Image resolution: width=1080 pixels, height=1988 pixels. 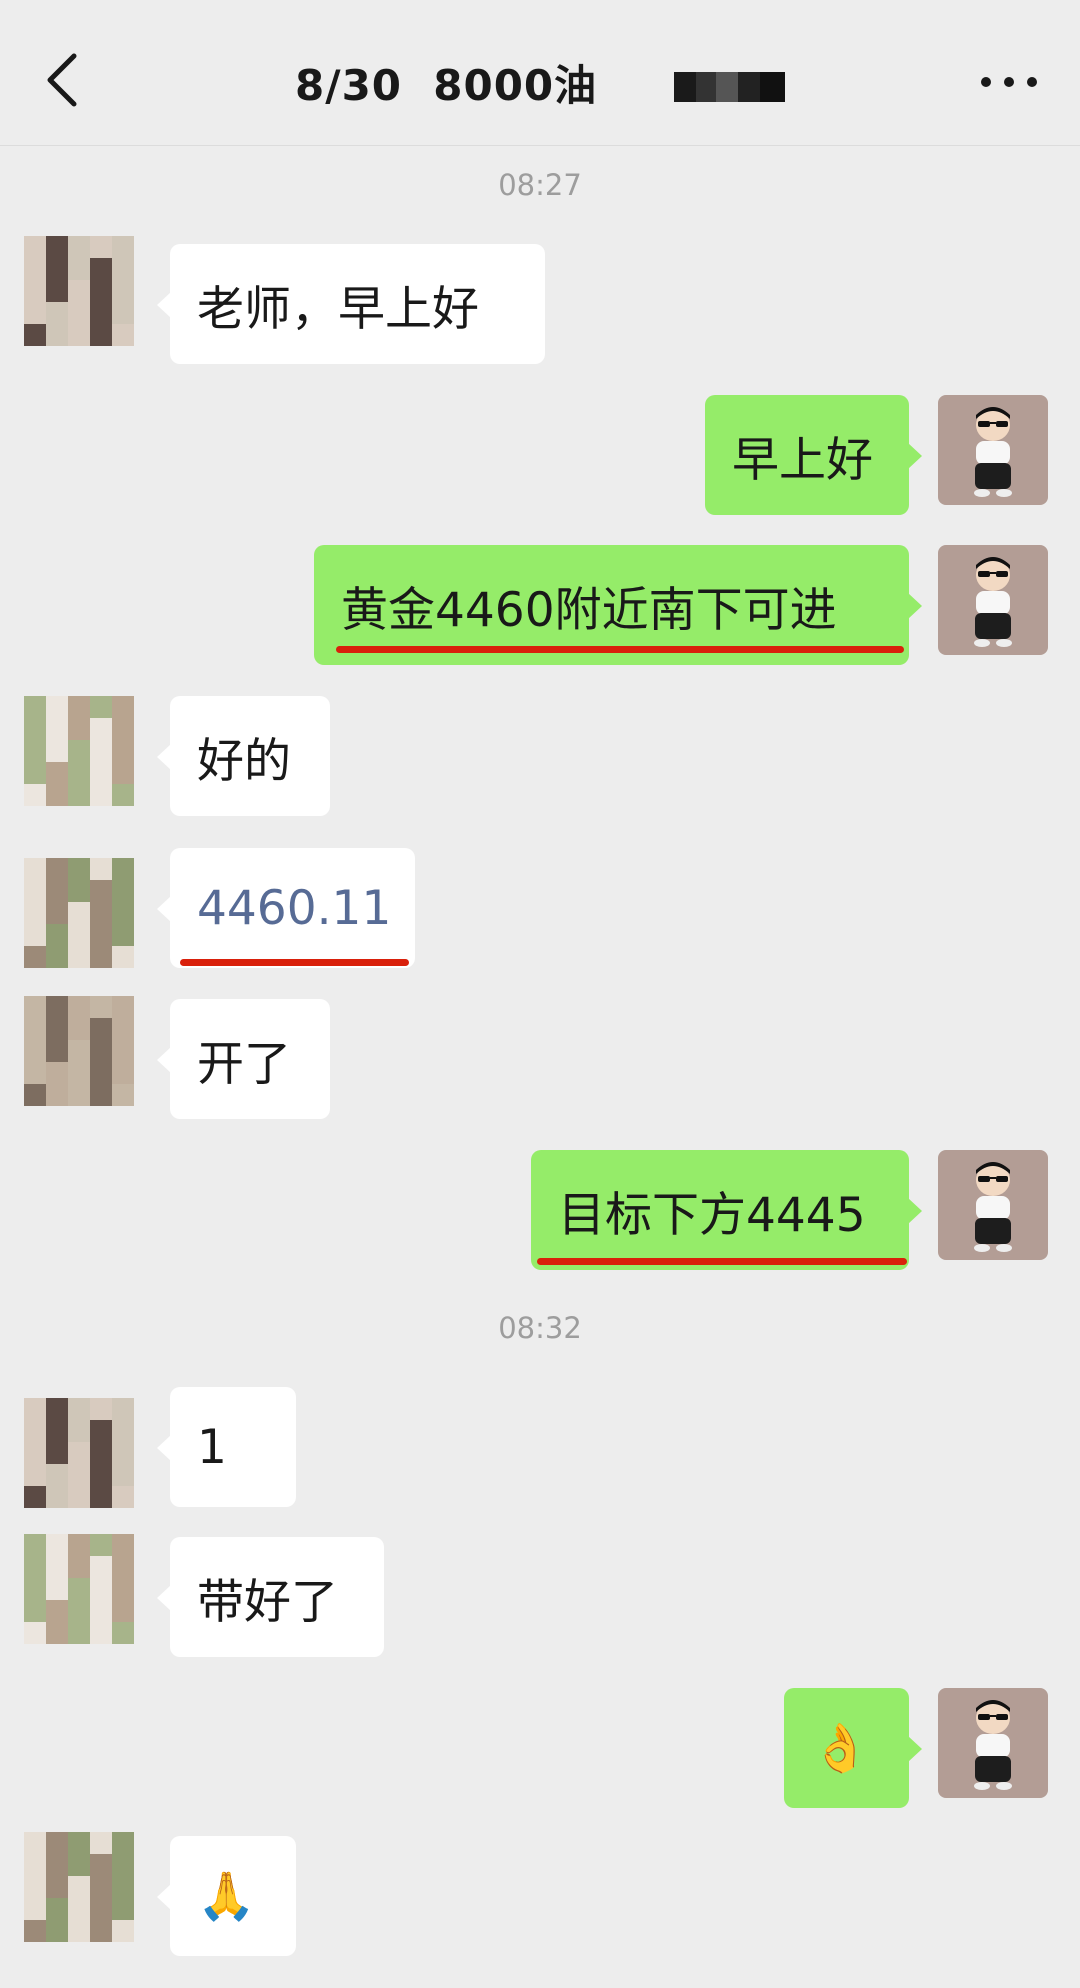 I want to click on ok-hand-emoji-icon: 👌, so click(x=840, y=1748).